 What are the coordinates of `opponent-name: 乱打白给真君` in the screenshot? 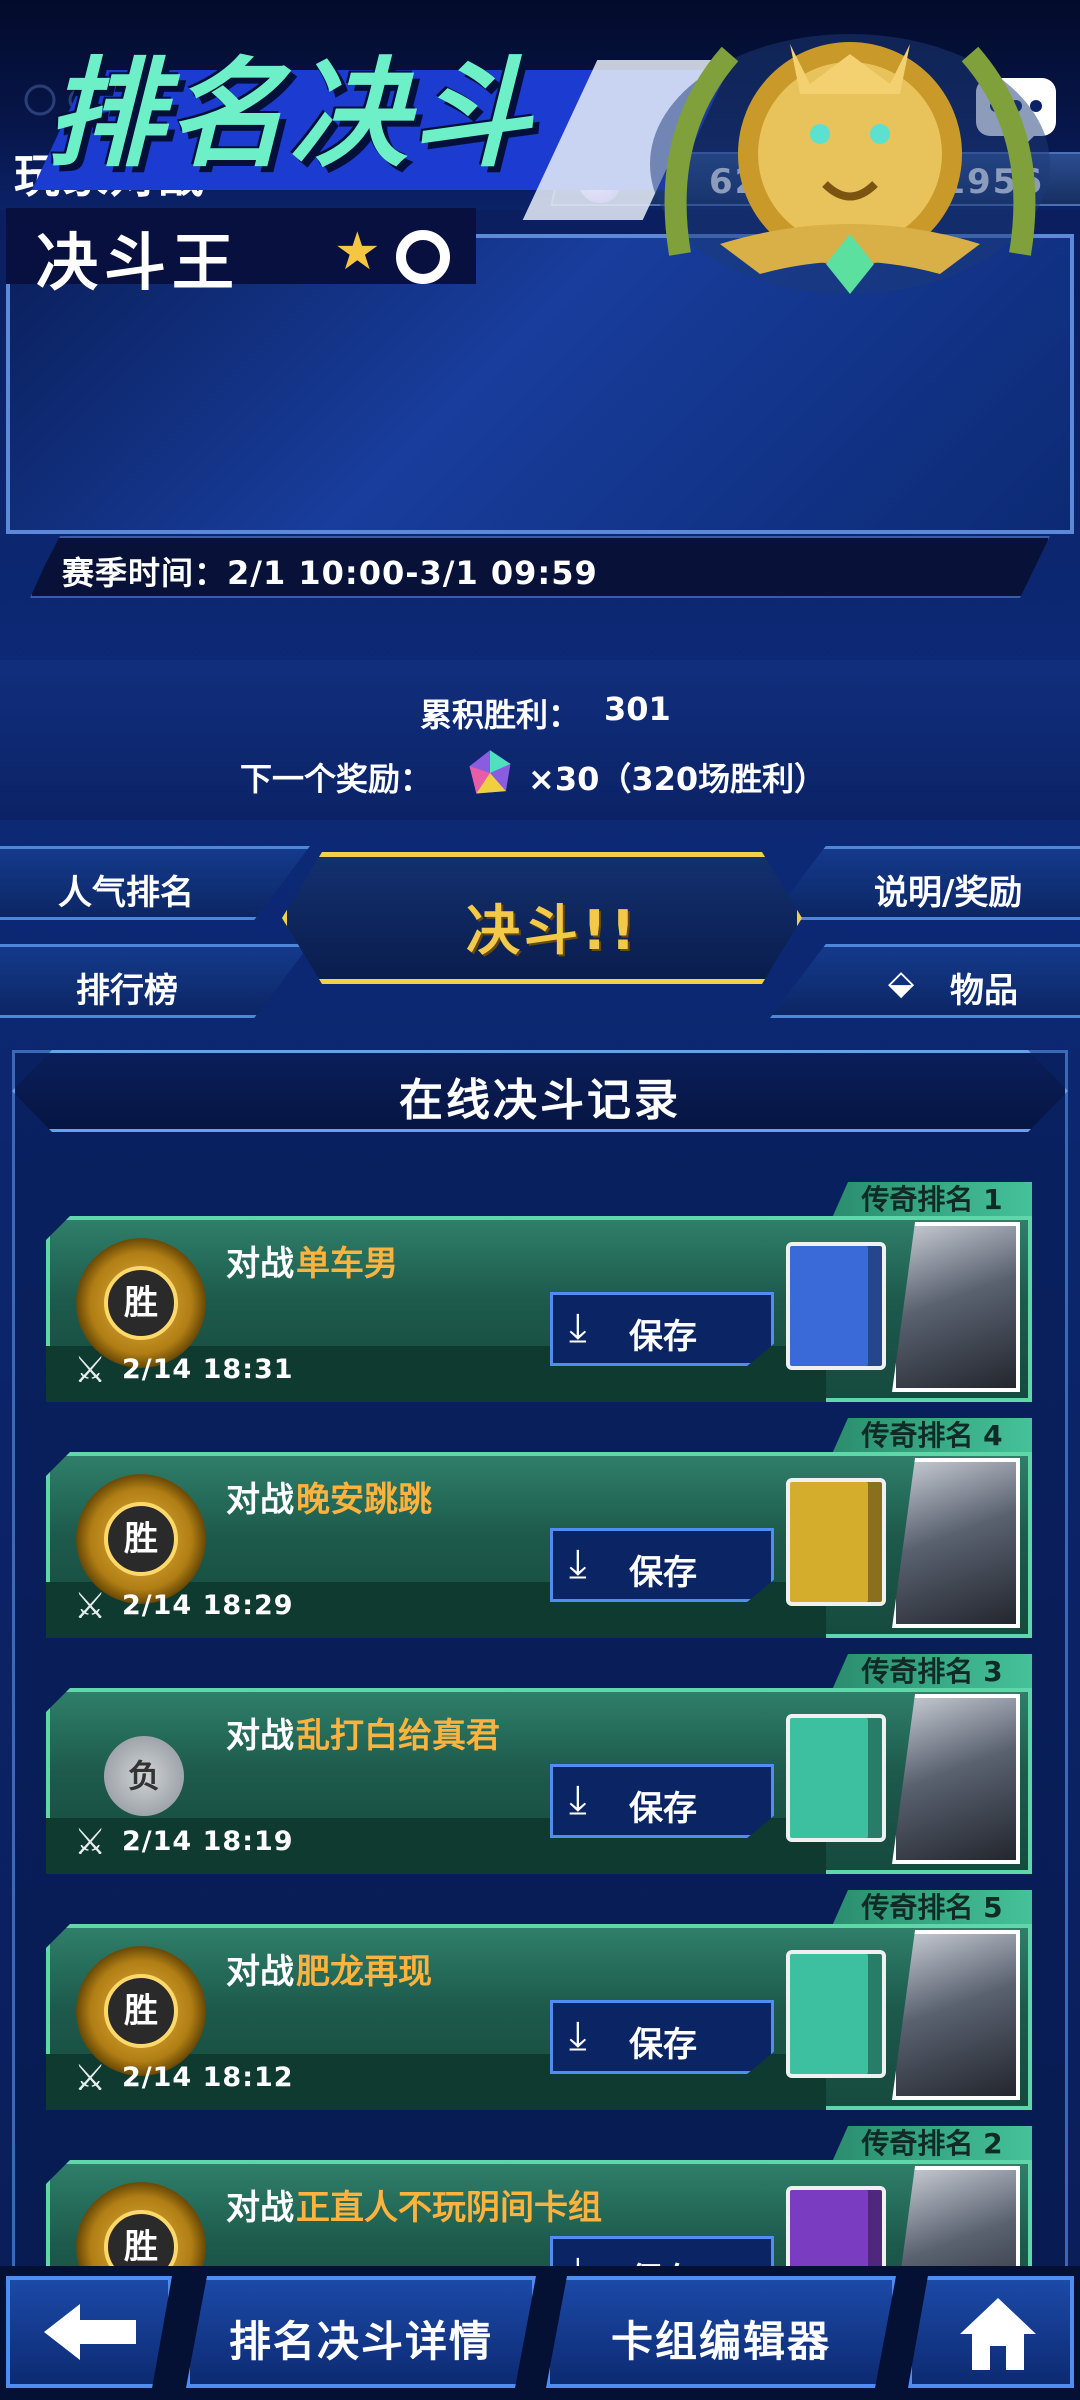 It's located at (398, 1736).